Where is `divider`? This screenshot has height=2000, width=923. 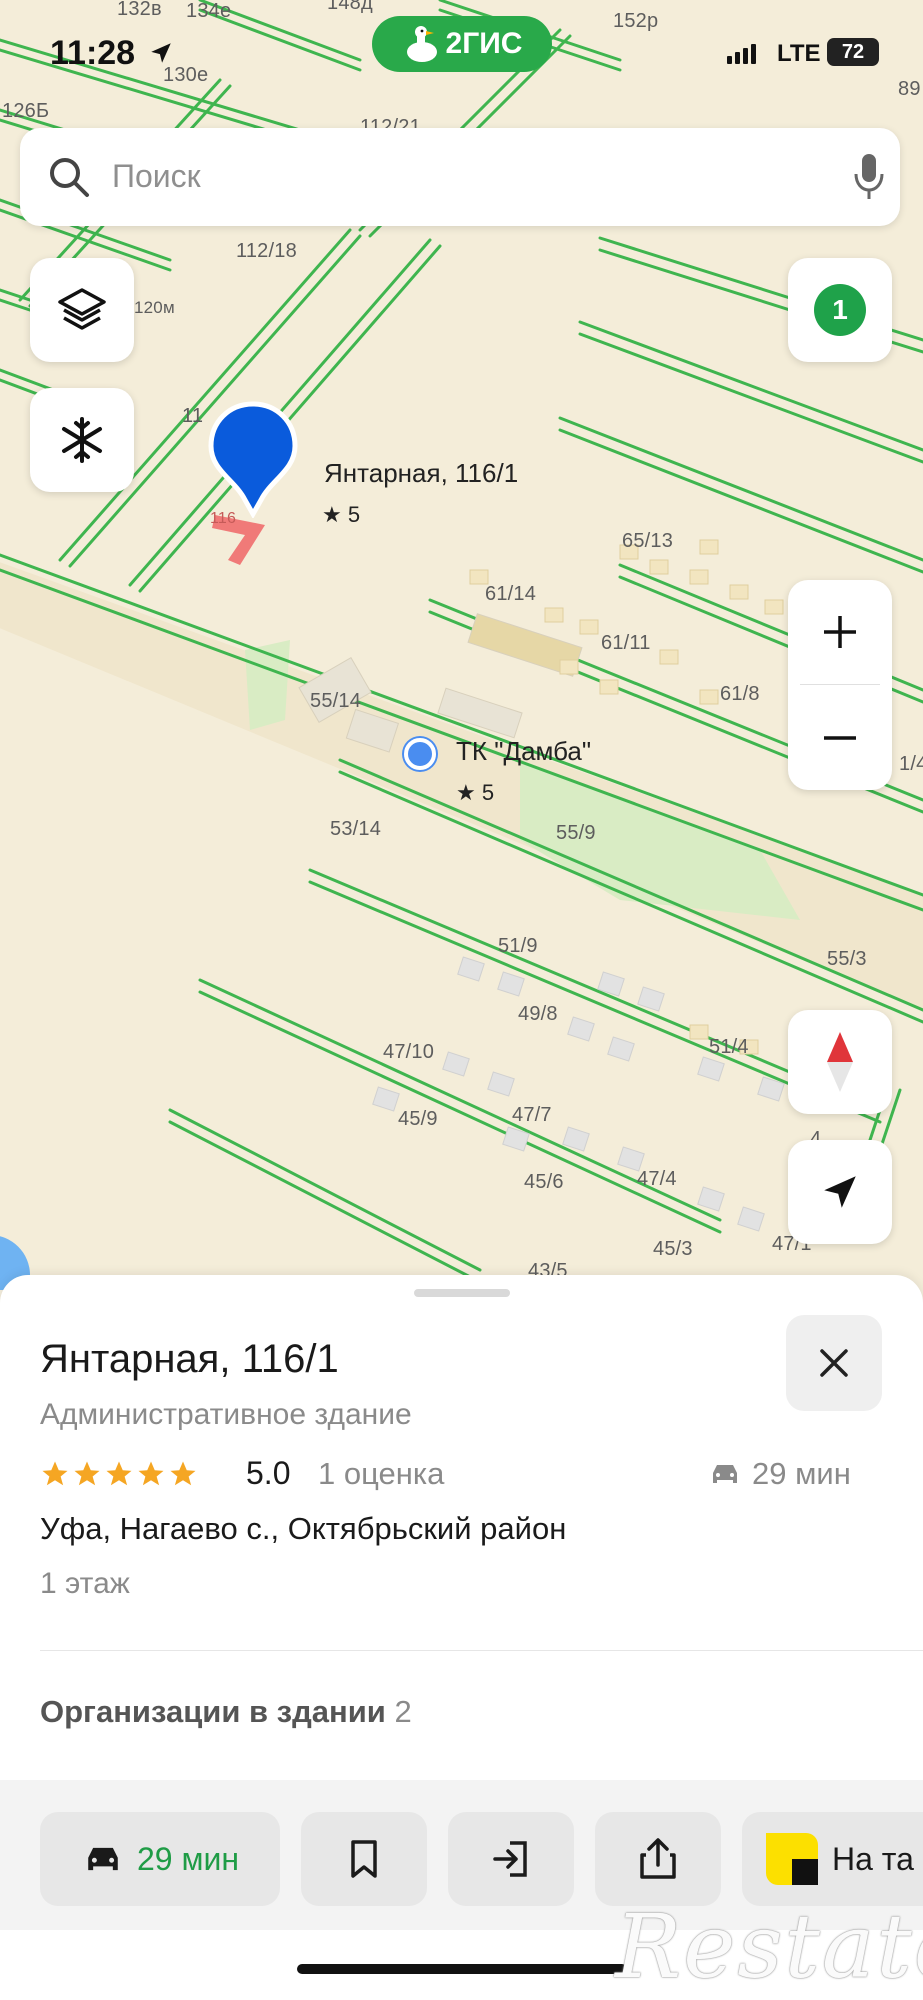
divider is located at coordinates (481, 1650).